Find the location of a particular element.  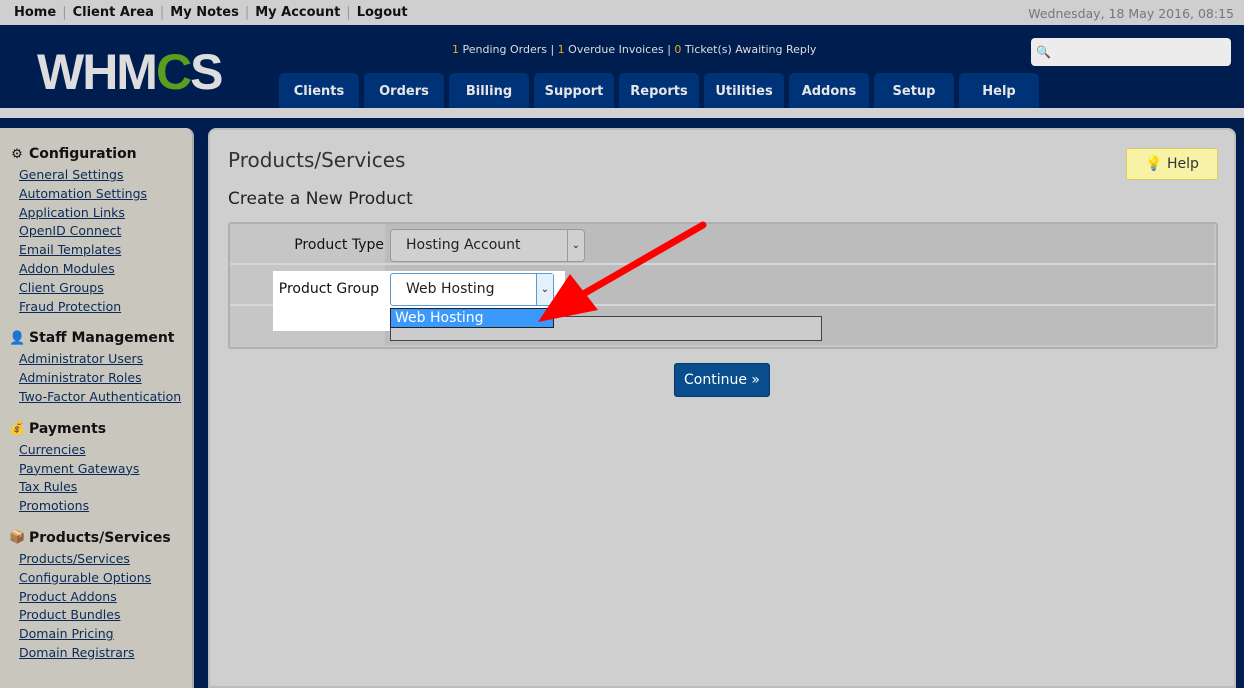

section-icon: 📦 is located at coordinates (17, 538).